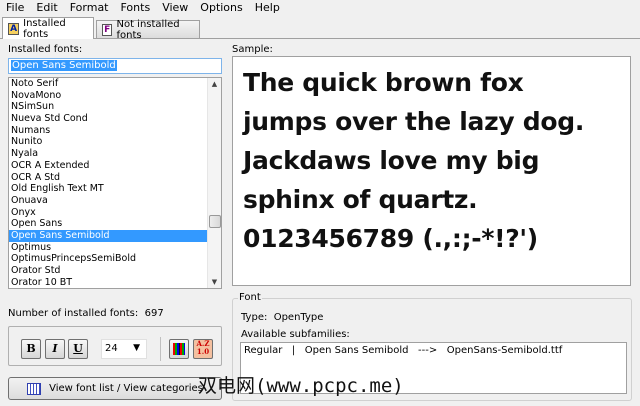 The height and width of the screenshot is (406, 640). I want to click on font-count-label: Number of installed fonts:, so click(73, 313).